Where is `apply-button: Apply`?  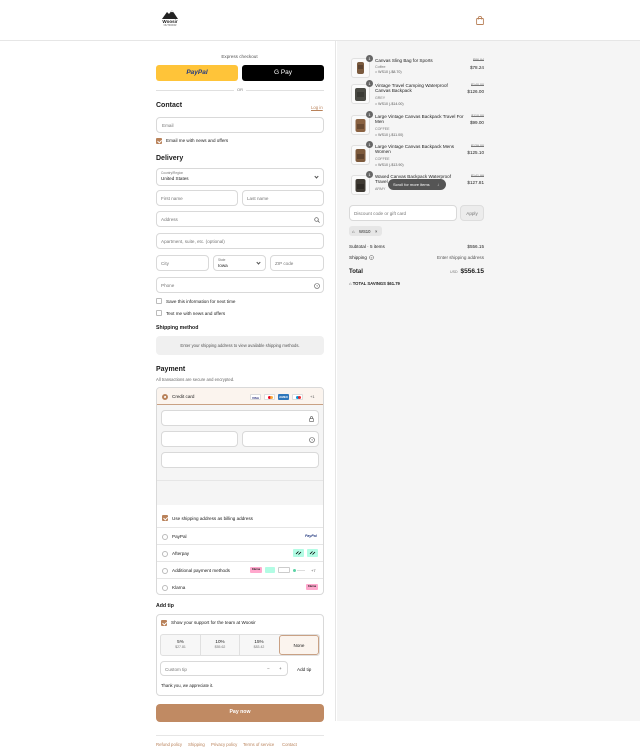 apply-button: Apply is located at coordinates (472, 213).